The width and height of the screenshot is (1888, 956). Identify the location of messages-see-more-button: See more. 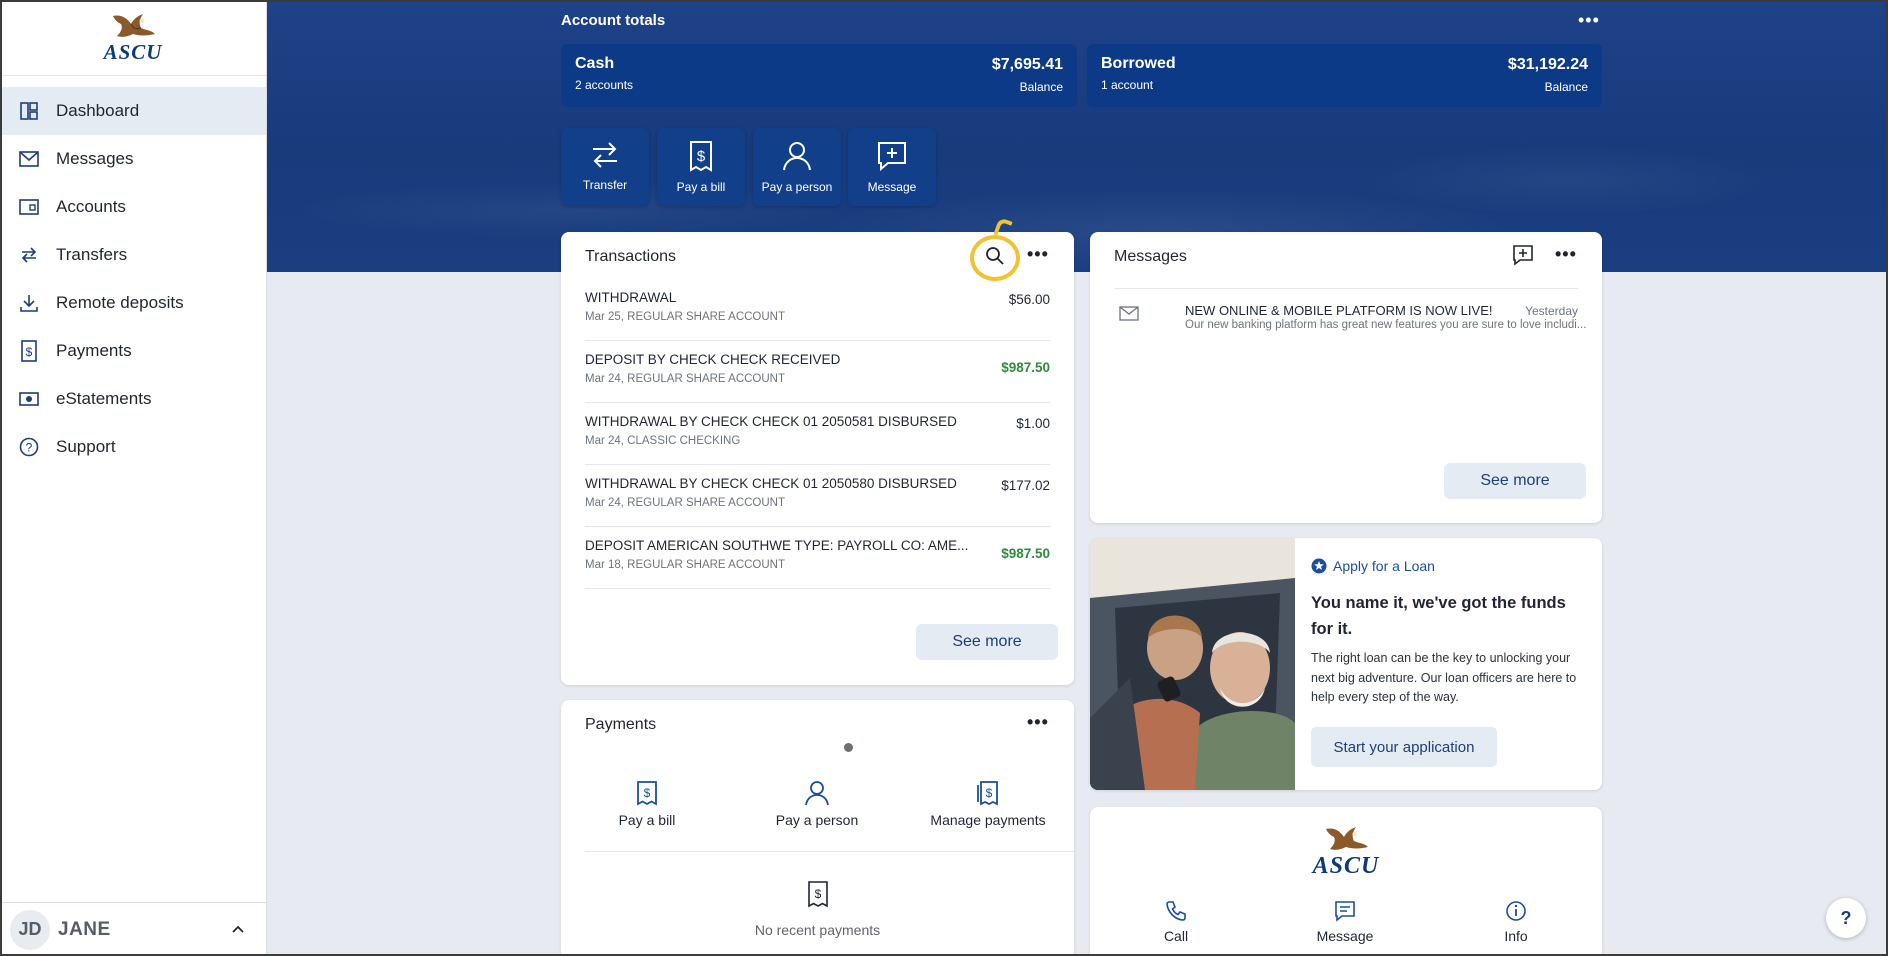
(1515, 481).